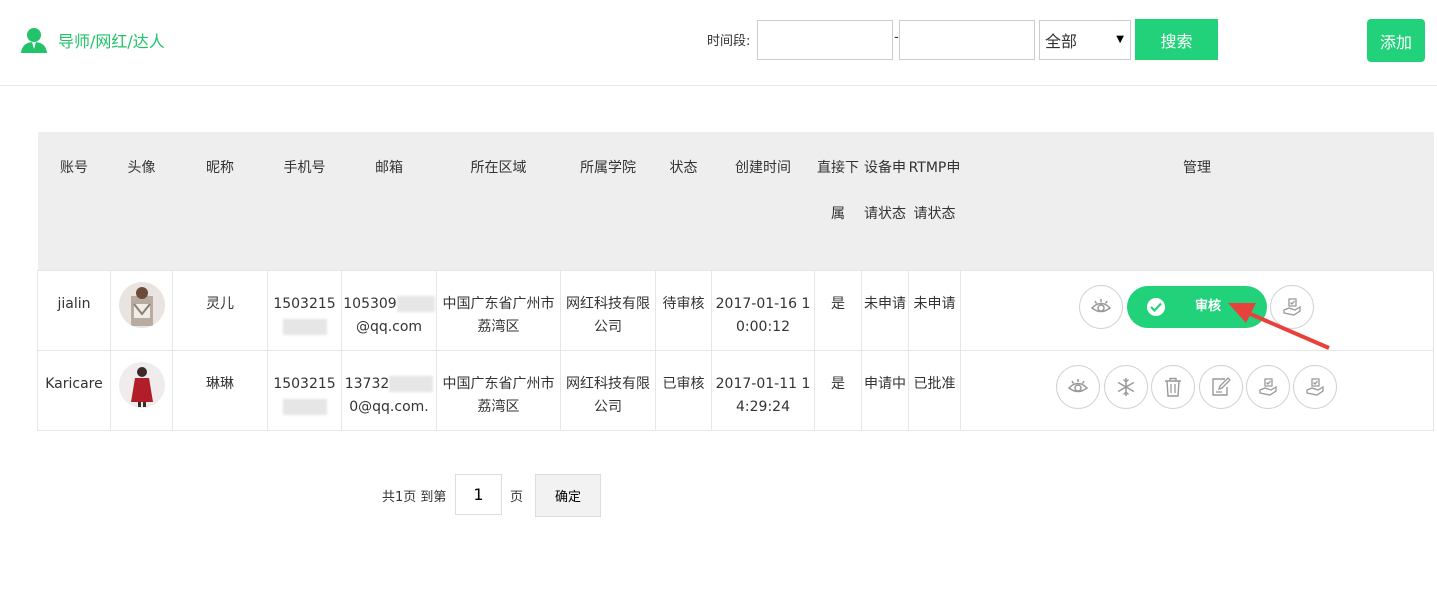 This screenshot has height=593, width=1437. I want to click on edit-button, so click(1221, 386).